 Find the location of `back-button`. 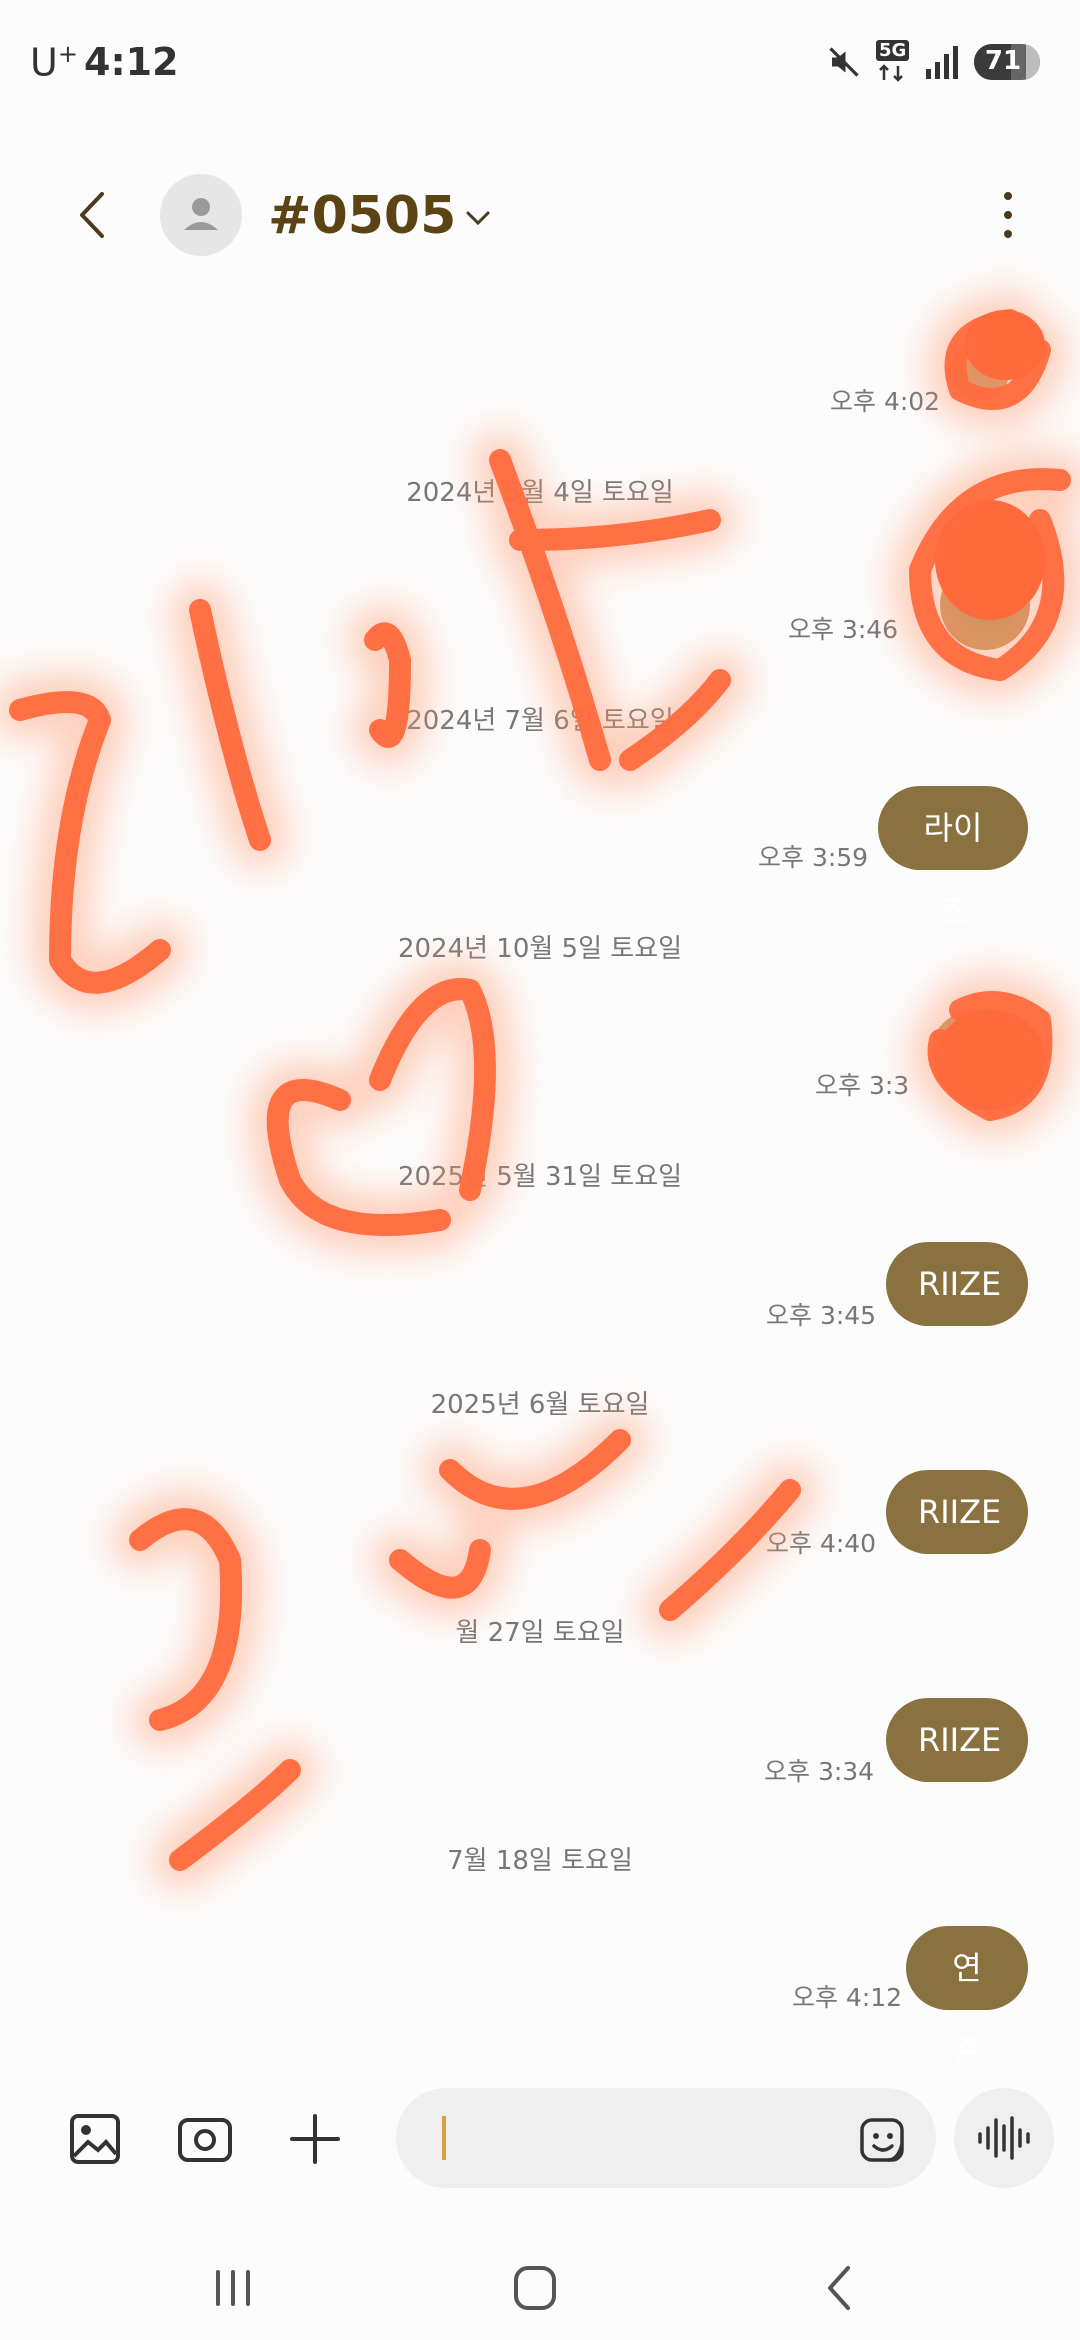

back-button is located at coordinates (95, 215).